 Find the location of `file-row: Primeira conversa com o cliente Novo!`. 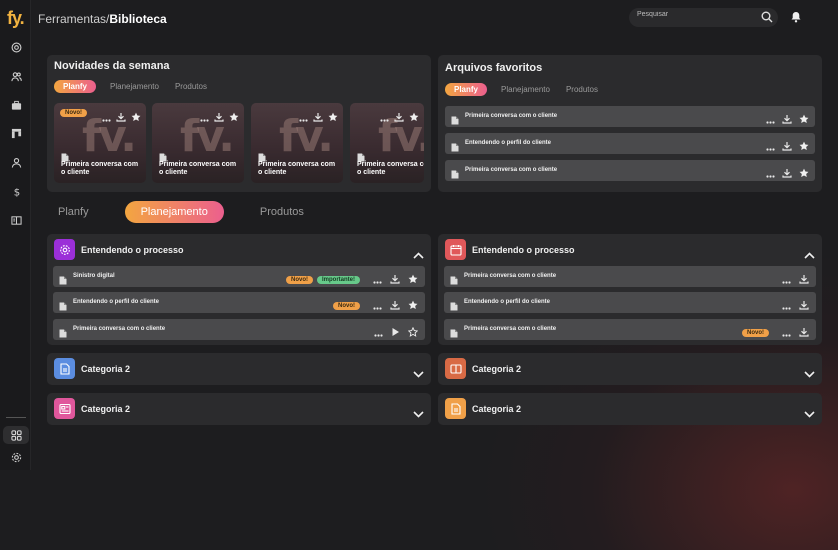

file-row: Primeira conversa com o cliente Novo! is located at coordinates (630, 329).